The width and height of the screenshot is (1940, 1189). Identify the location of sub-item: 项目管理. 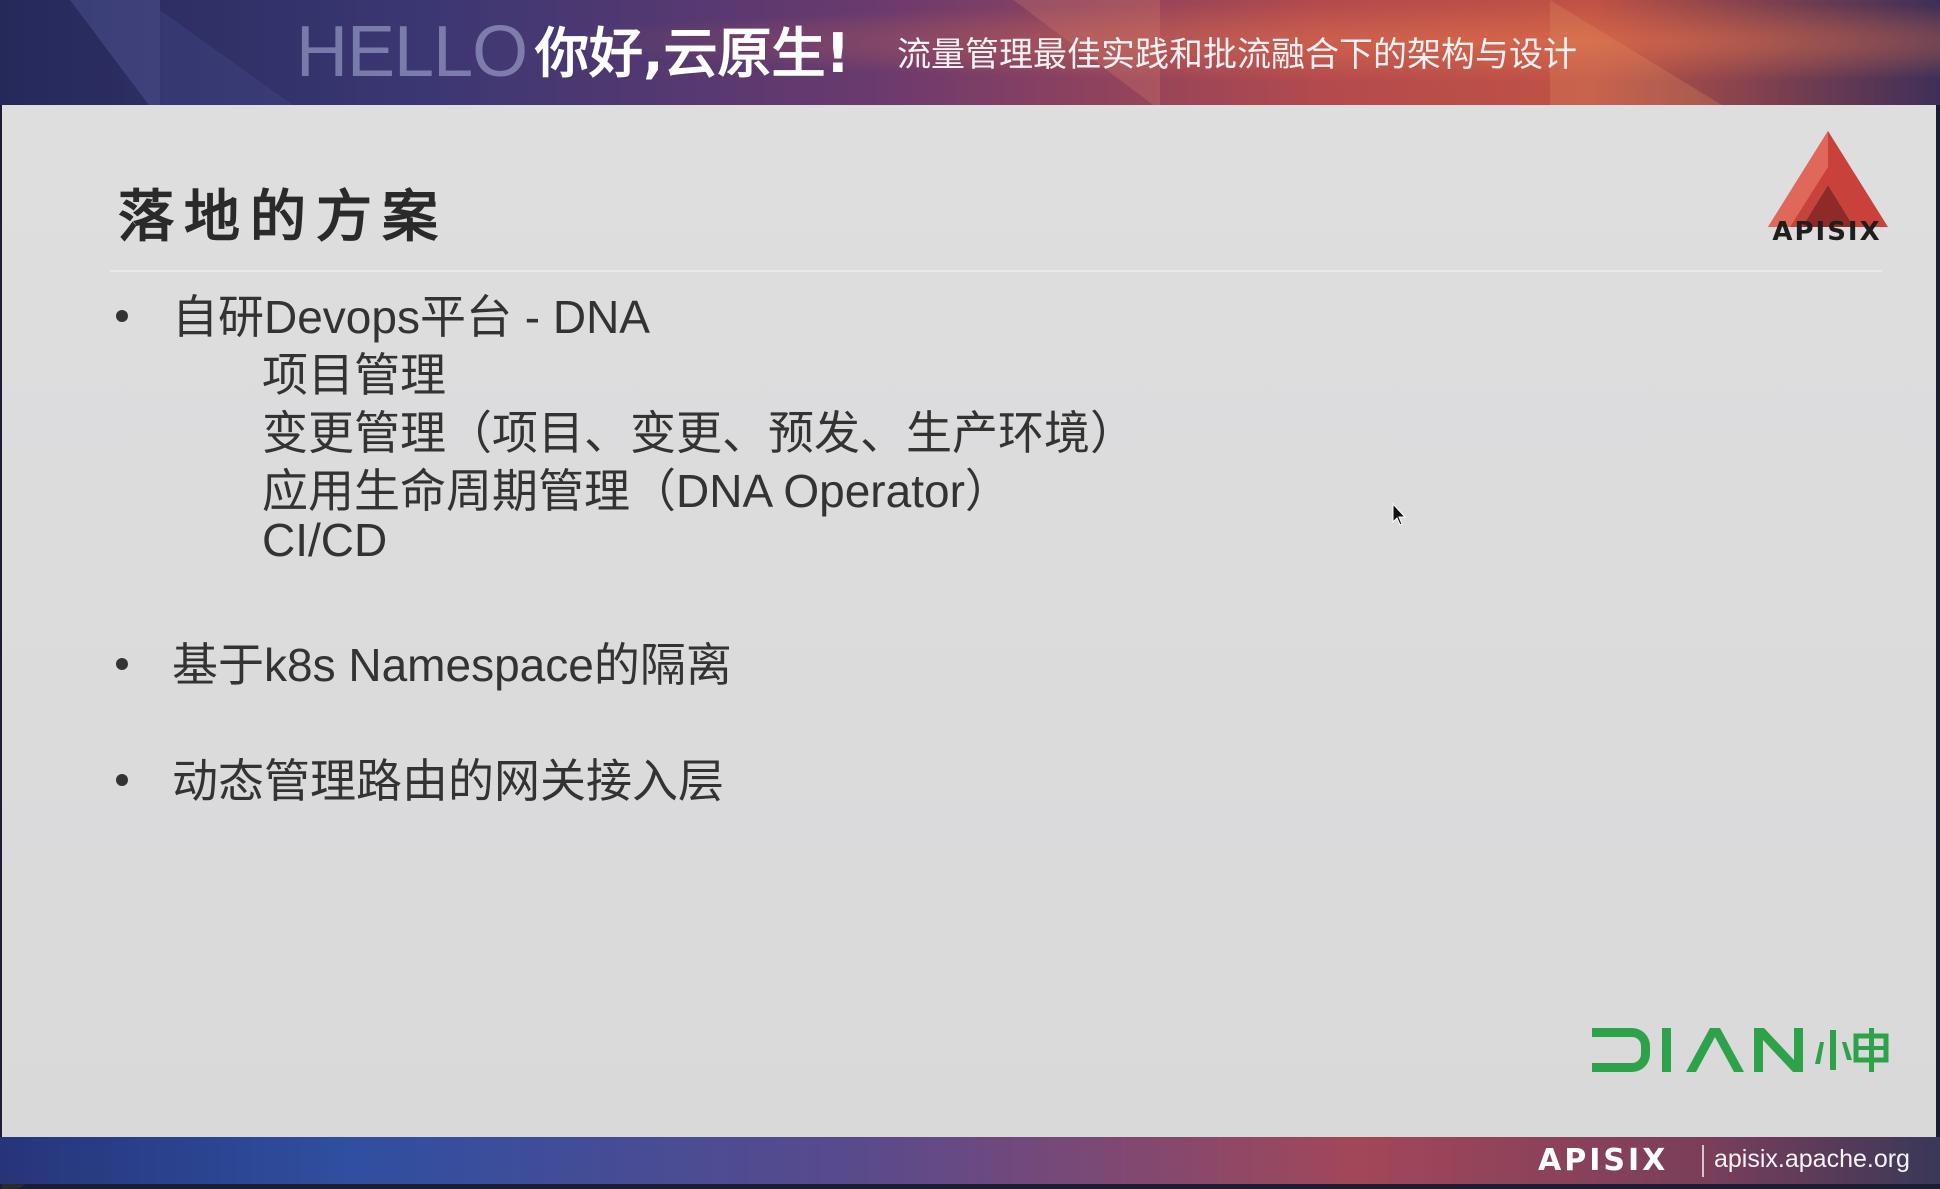
(354, 375).